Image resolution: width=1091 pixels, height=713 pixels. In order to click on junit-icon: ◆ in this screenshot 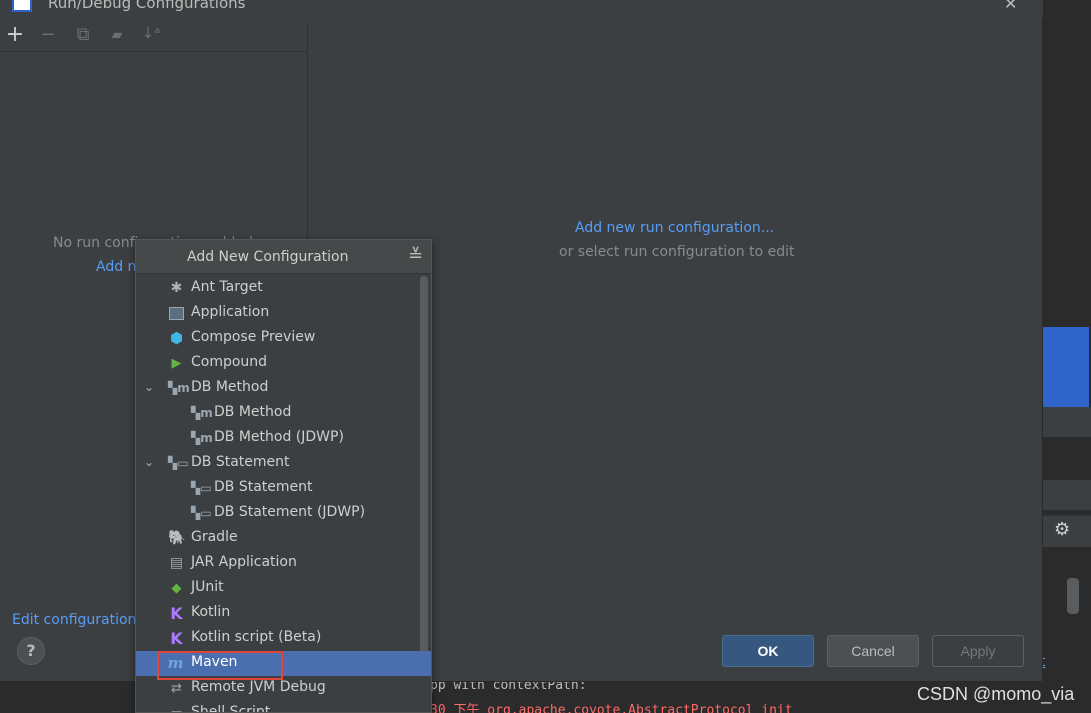, I will do `click(176, 588)`.